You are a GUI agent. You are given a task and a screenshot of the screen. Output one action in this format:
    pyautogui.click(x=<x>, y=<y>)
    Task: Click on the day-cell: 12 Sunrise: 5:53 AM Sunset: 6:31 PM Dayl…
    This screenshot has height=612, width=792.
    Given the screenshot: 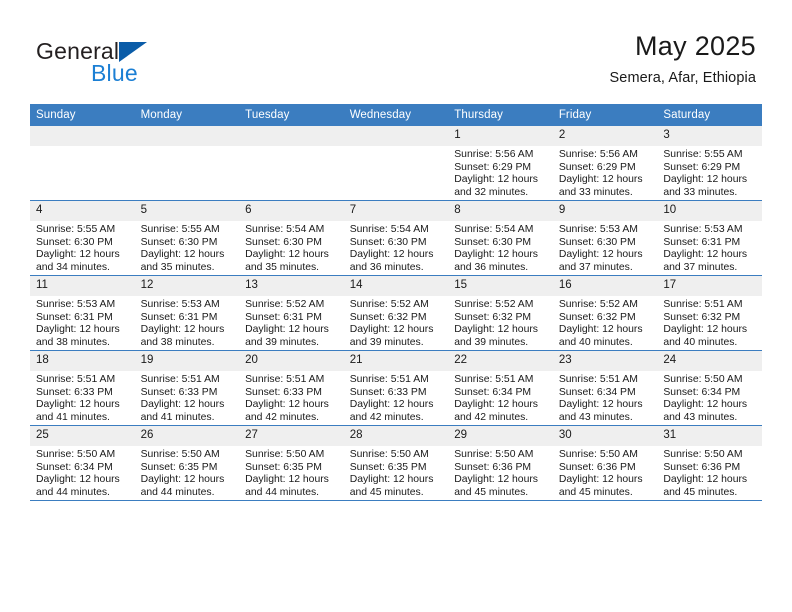 What is the action you would take?
    pyautogui.click(x=187, y=313)
    